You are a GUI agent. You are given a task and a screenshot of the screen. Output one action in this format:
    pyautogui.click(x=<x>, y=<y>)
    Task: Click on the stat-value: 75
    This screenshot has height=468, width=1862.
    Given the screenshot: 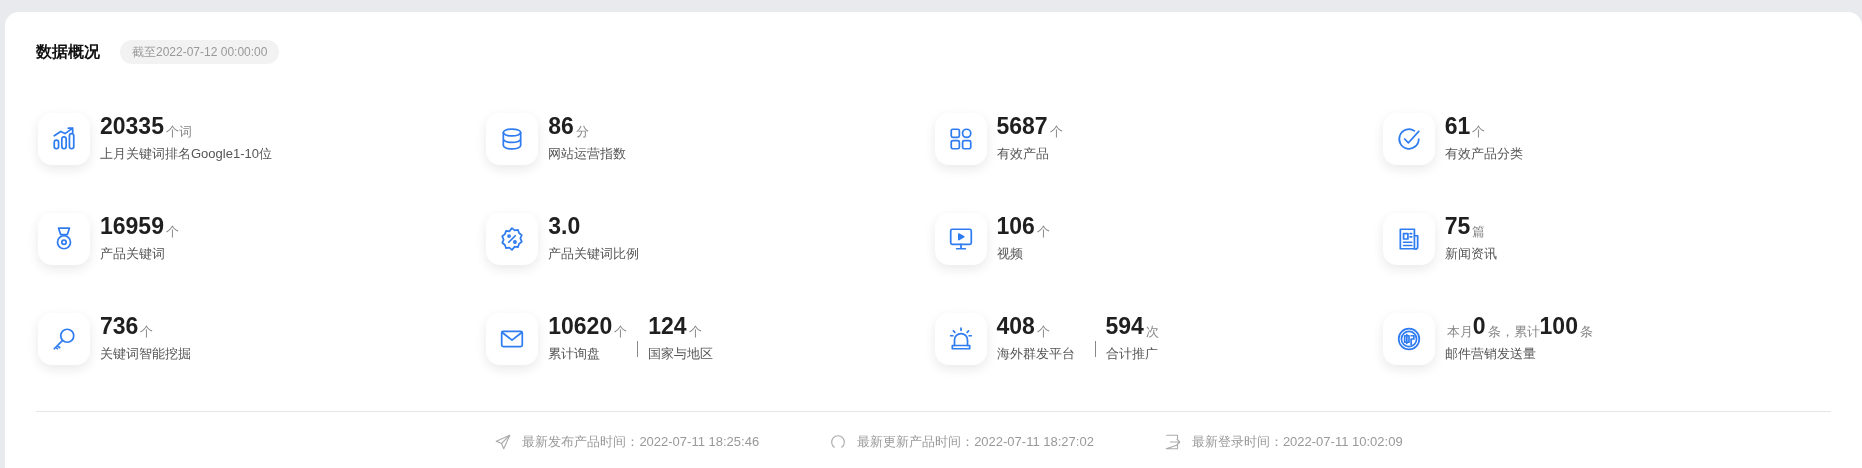 What is the action you would take?
    pyautogui.click(x=1457, y=226)
    